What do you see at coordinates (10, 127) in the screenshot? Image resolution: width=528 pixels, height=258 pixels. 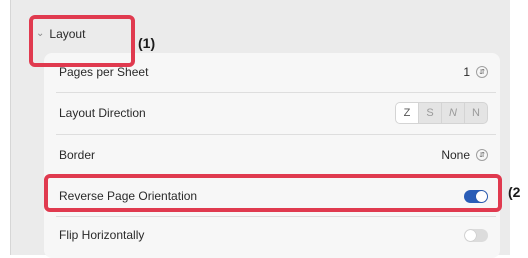 I see `panel-divider` at bounding box center [10, 127].